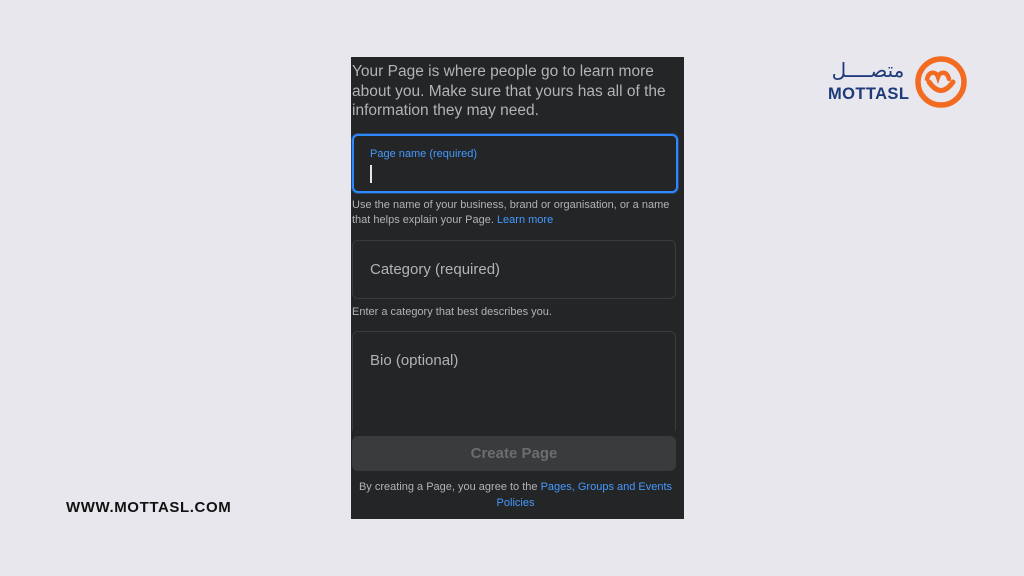 The height and width of the screenshot is (576, 1024). Describe the element at coordinates (525, 220) in the screenshot. I see `learn-more-link: Learn more` at that location.